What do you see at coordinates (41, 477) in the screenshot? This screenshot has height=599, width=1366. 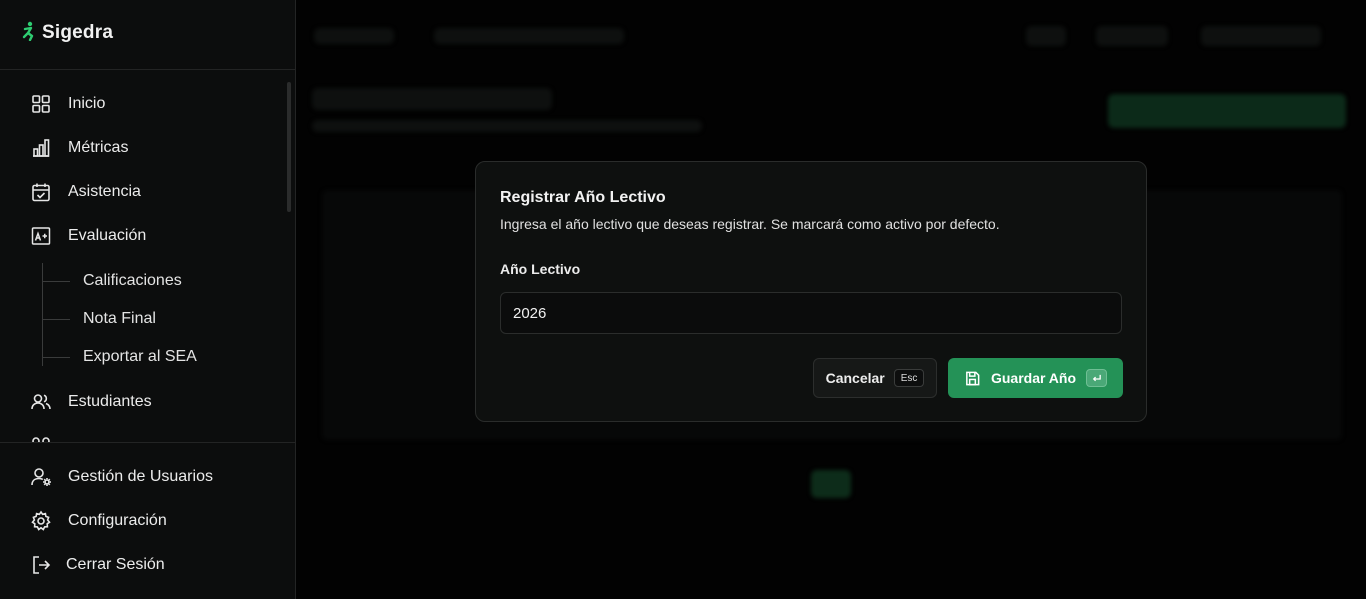 I see `user-gear-icon` at bounding box center [41, 477].